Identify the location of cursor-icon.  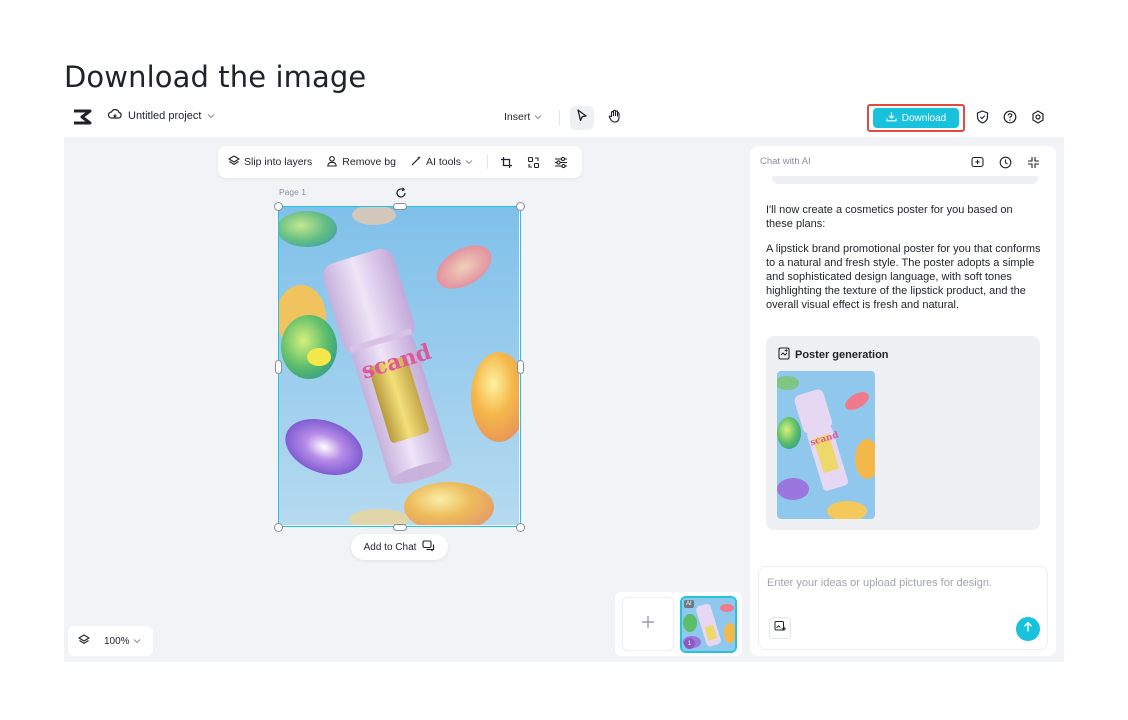
(582, 118).